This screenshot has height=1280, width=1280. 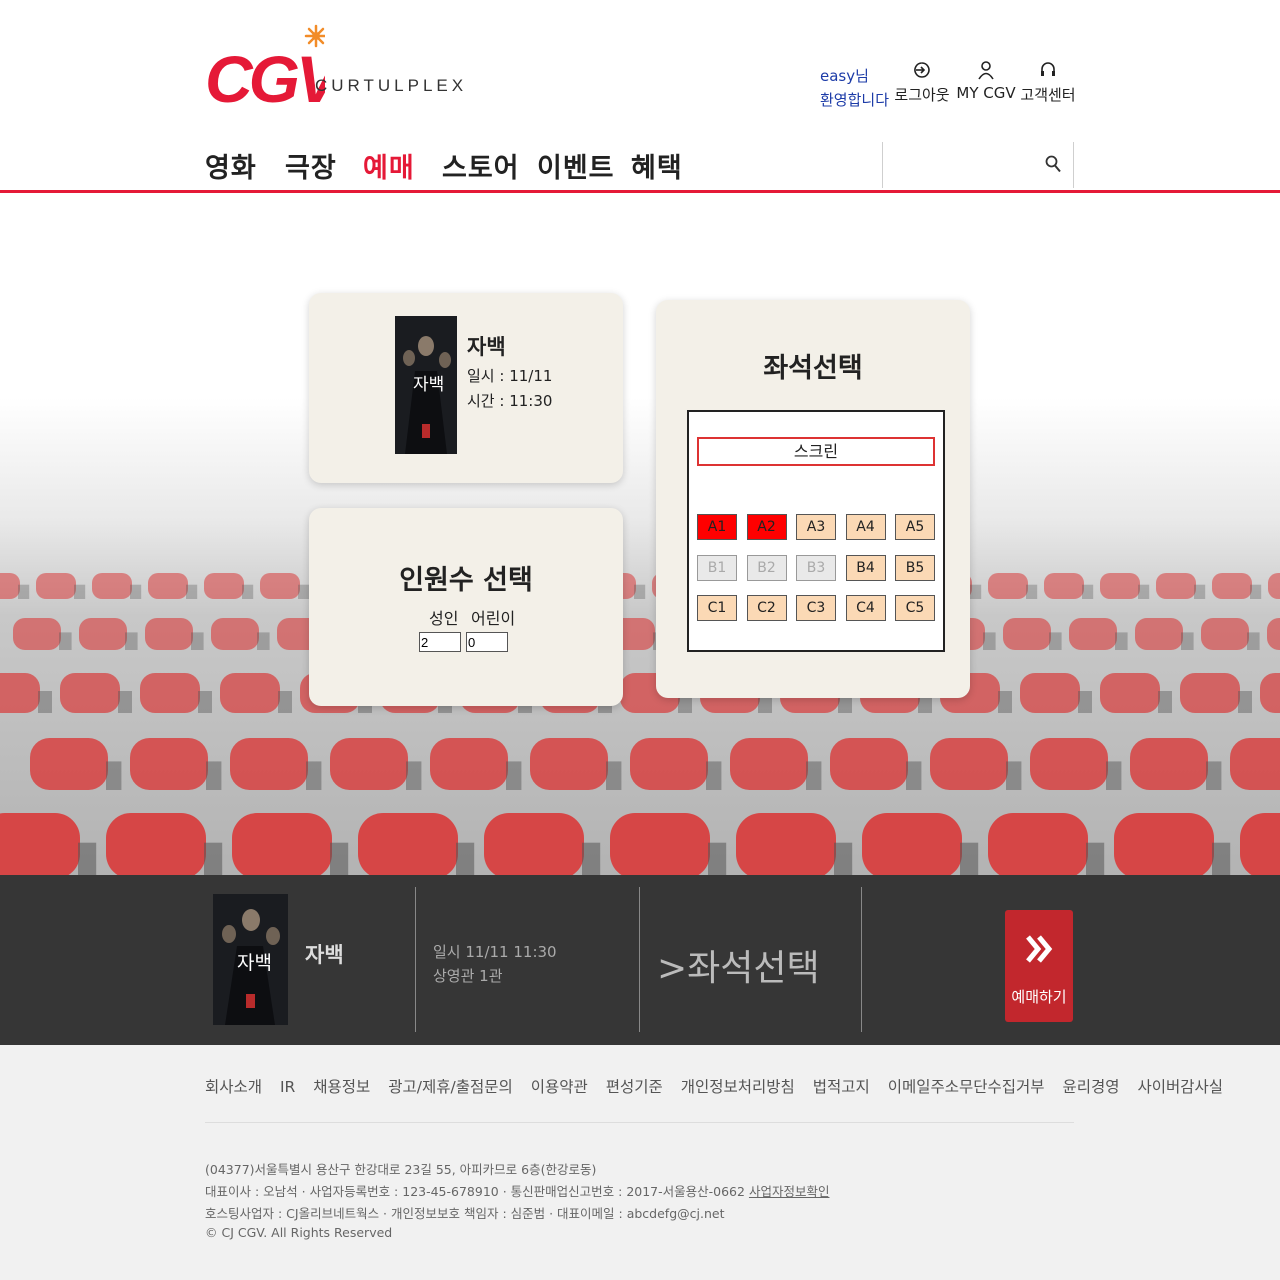 What do you see at coordinates (639, 1122) in the screenshot?
I see `footer-divider` at bounding box center [639, 1122].